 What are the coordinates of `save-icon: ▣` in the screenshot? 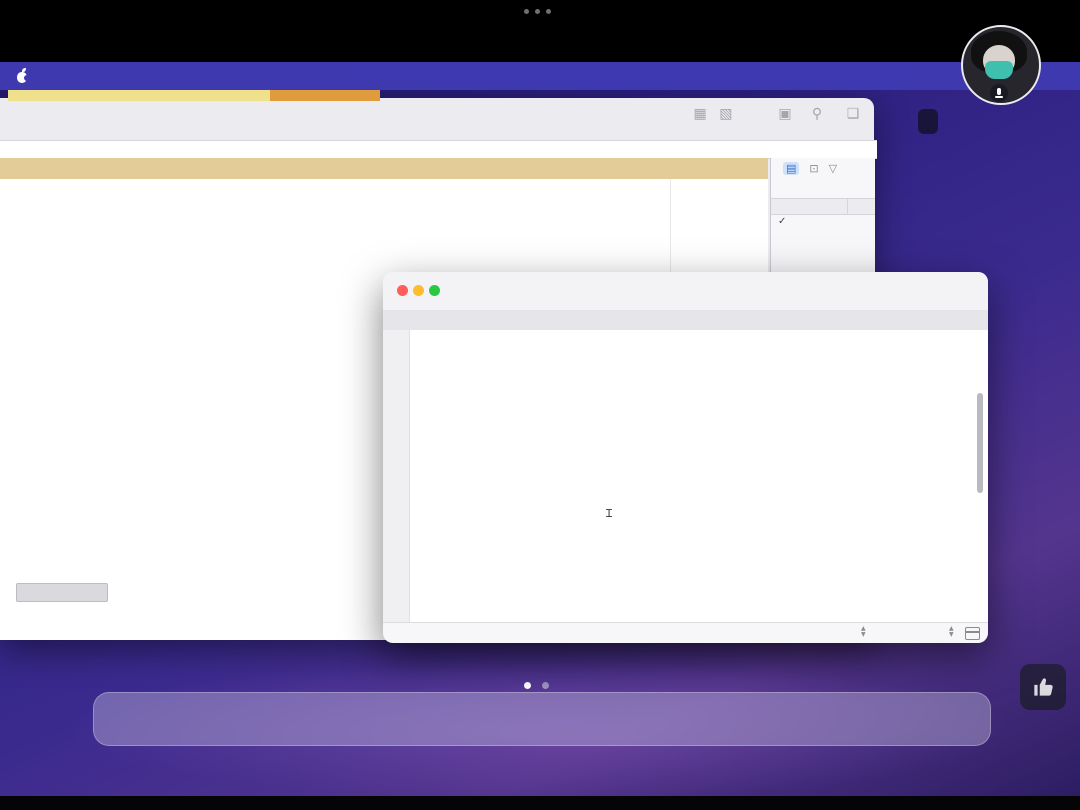 It's located at (787, 114).